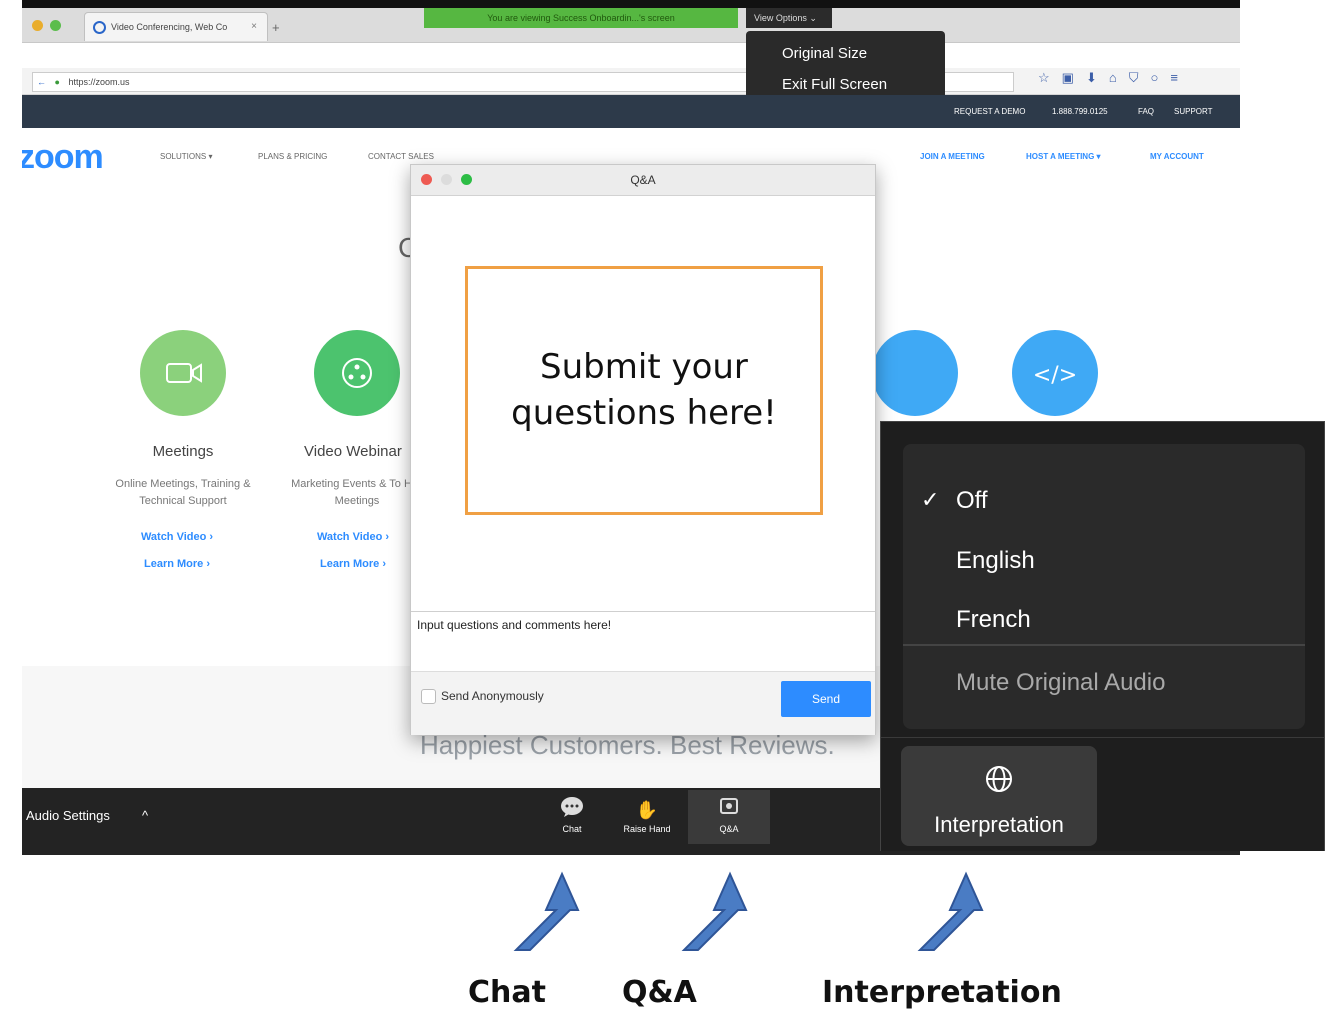  I want to click on clipboard-icon: ▣, so click(1074, 77).